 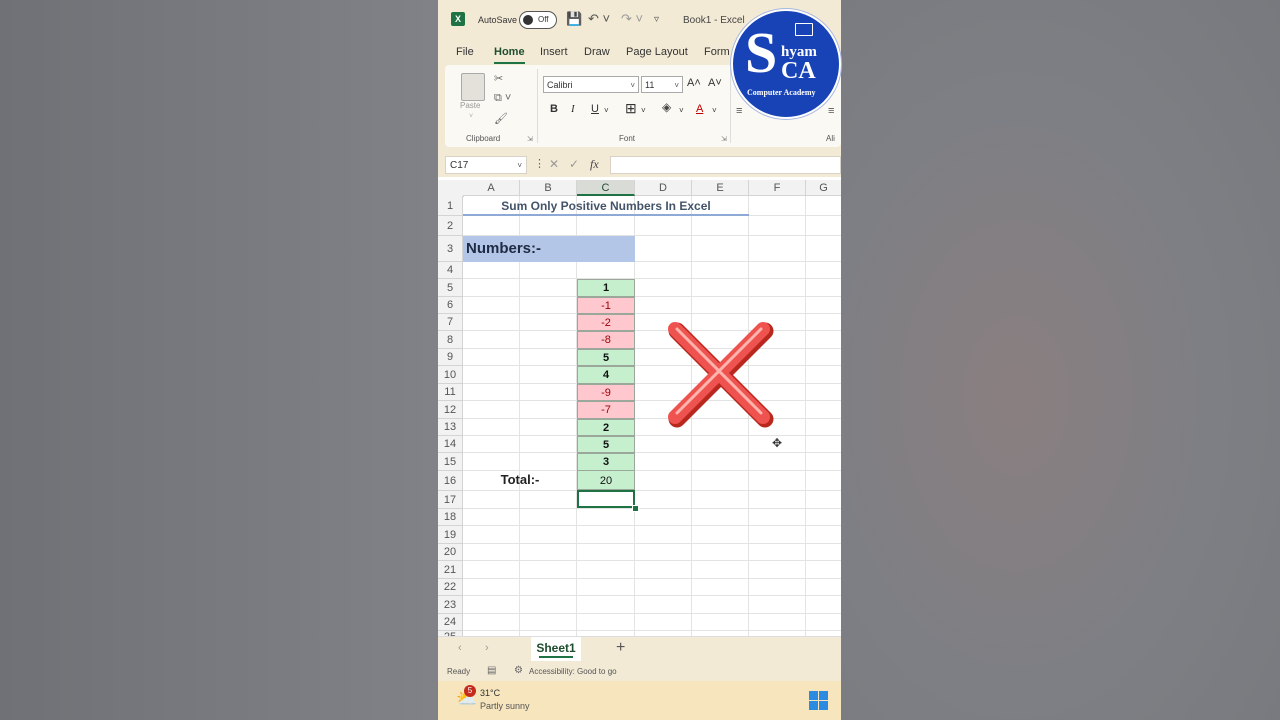 I want to click on row-header: 8, so click(x=450, y=340).